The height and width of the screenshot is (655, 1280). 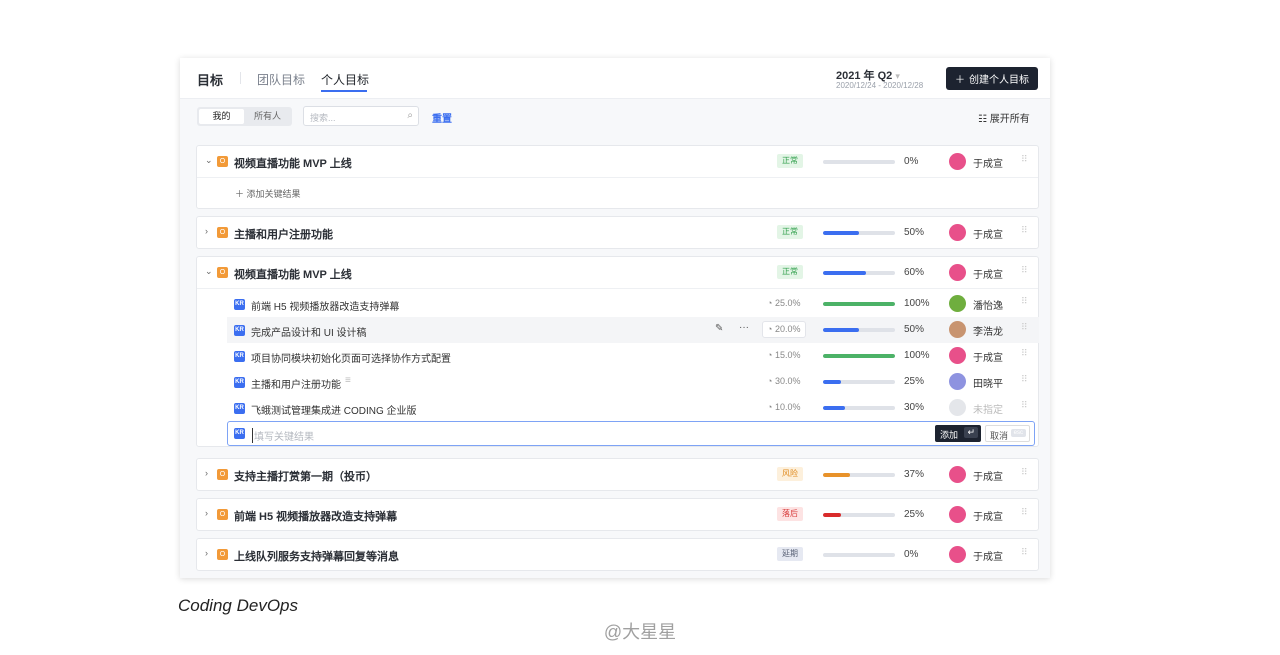 What do you see at coordinates (309, 331) in the screenshot?
I see `key-result-title: 完成产品设计和 UI 设计稿` at bounding box center [309, 331].